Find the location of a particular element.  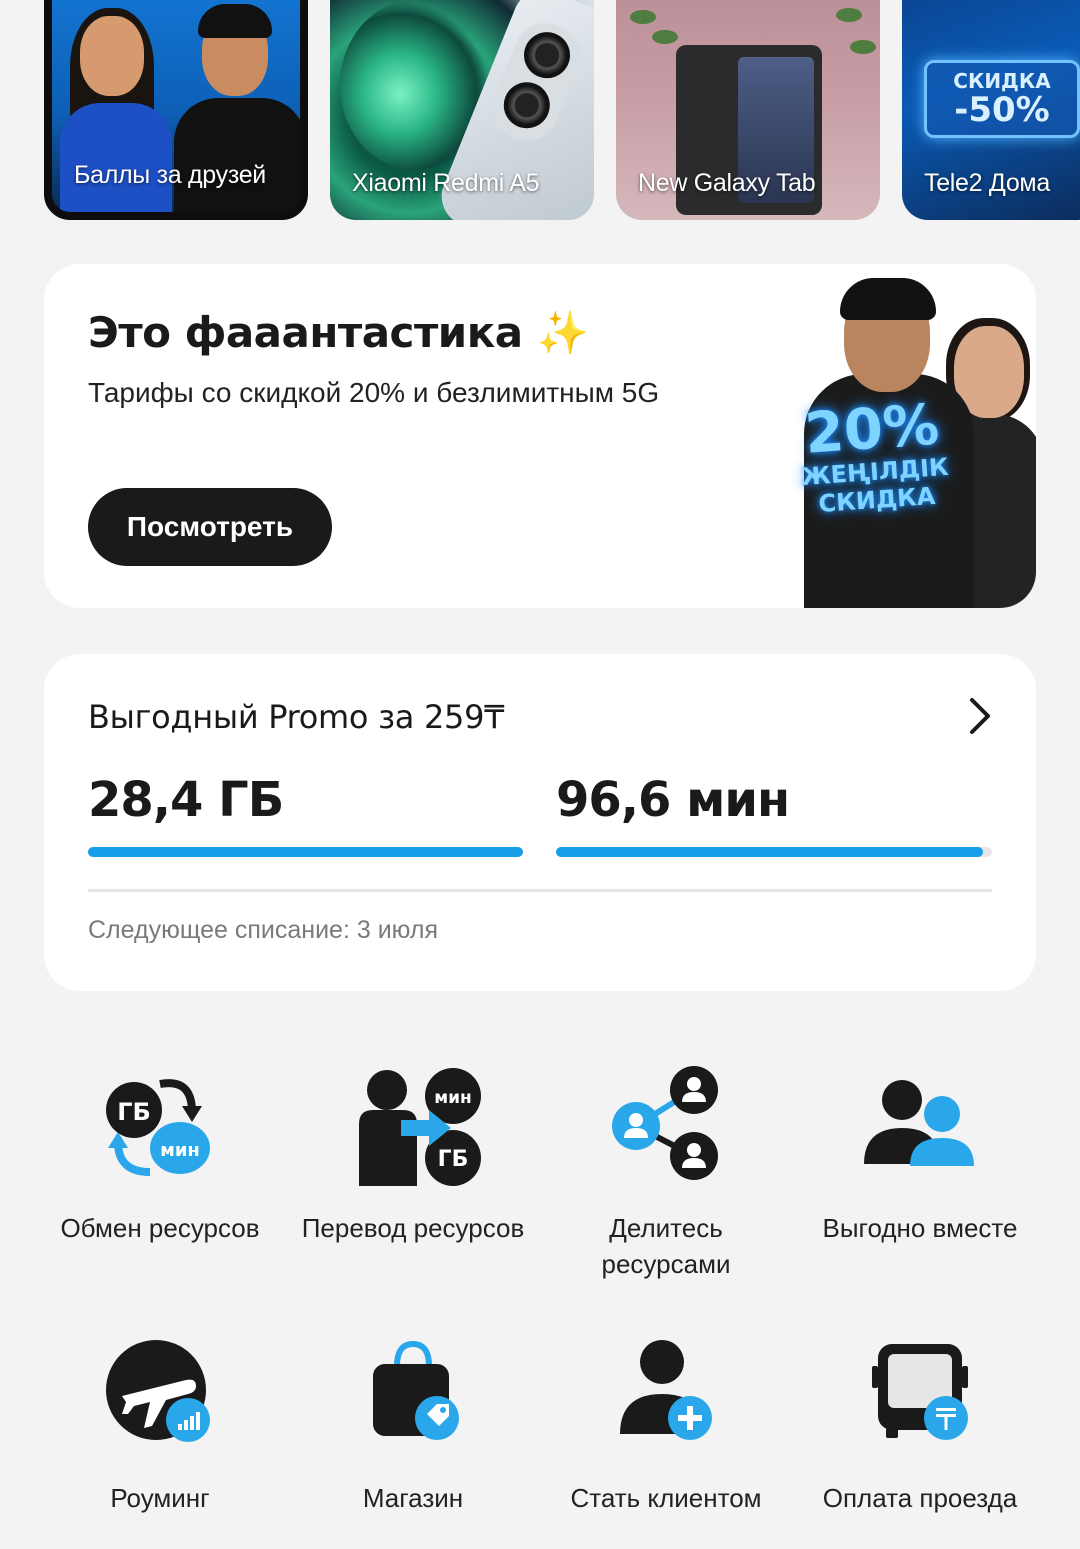

transit-payment-icon is located at coordinates (920, 1401).